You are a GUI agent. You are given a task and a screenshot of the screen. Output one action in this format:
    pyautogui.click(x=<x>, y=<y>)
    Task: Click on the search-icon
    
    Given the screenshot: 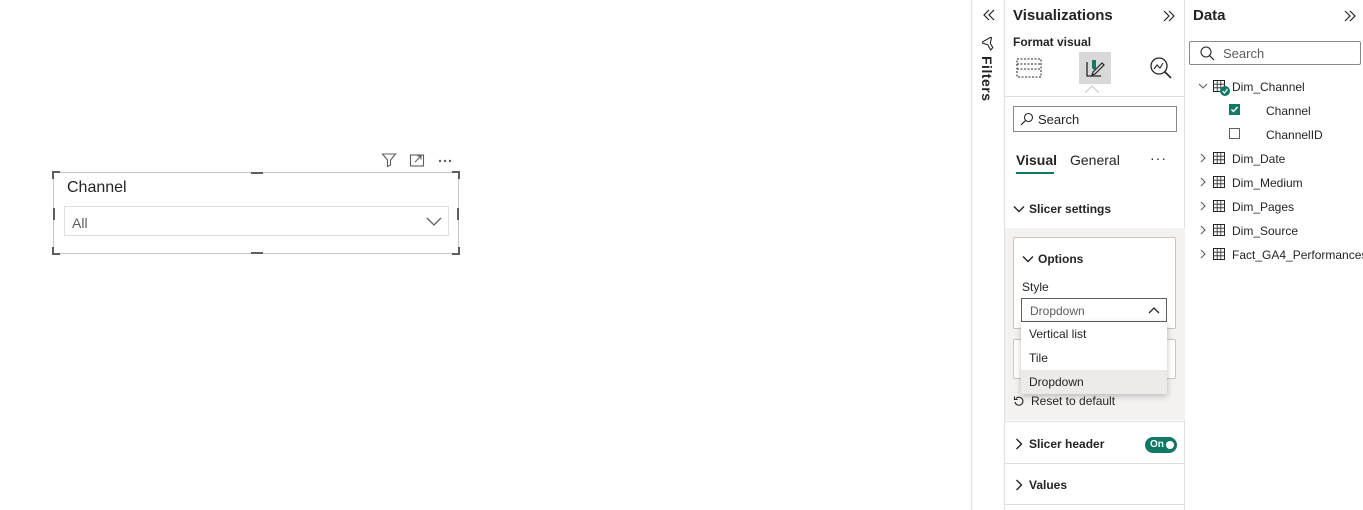 What is the action you would take?
    pyautogui.click(x=1027, y=119)
    